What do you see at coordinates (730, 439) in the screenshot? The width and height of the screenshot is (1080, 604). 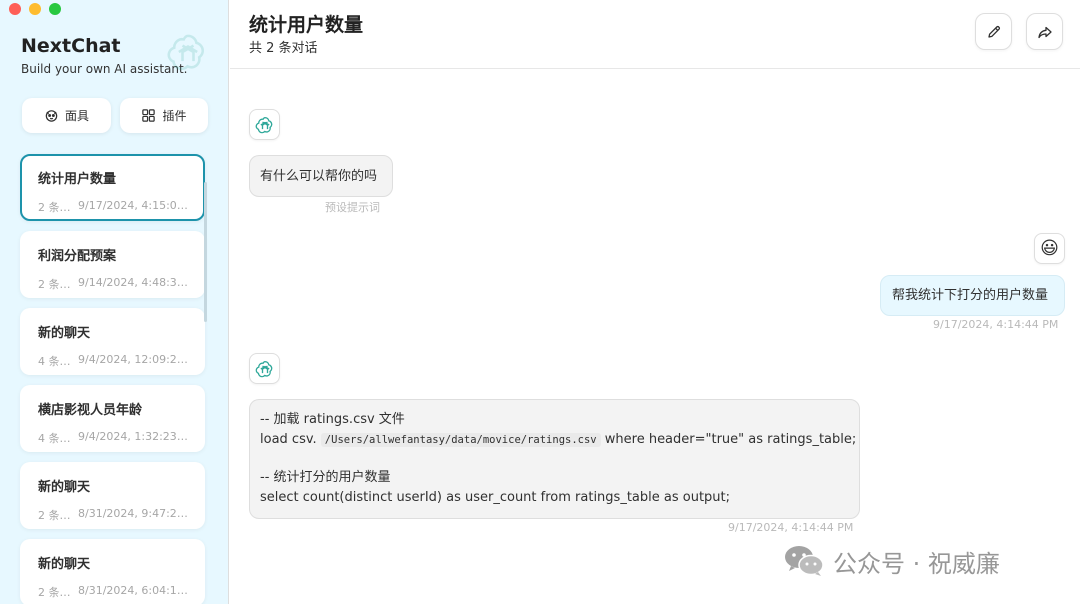 I see `answer-load-suffix: where header="true" as ratings_table;` at bounding box center [730, 439].